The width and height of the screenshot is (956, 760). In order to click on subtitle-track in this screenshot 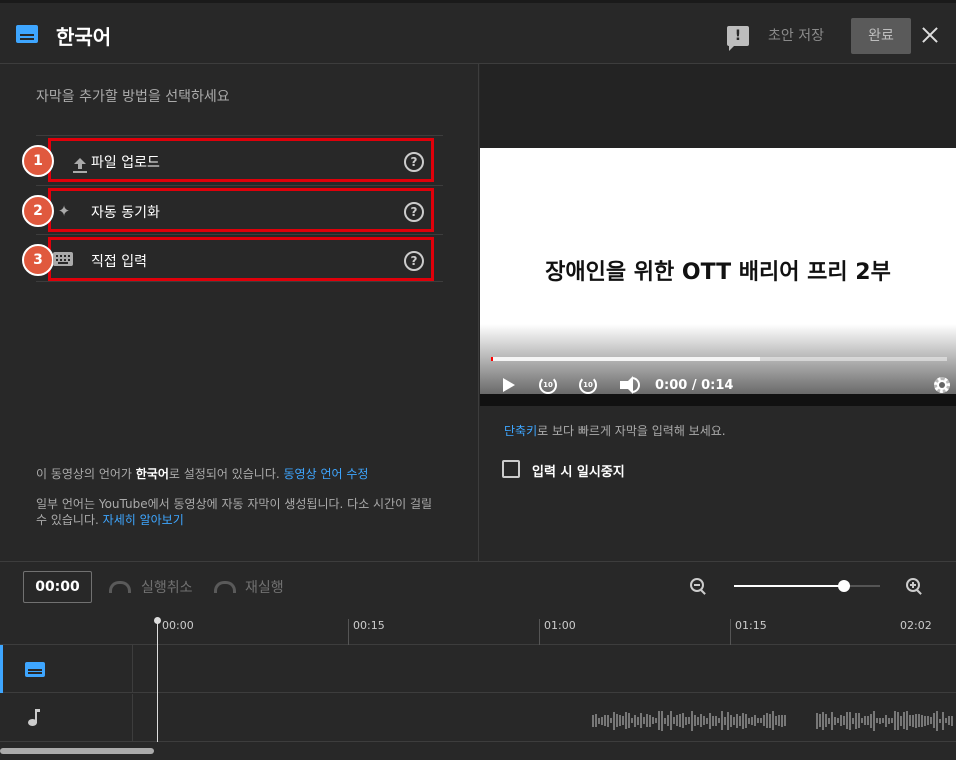, I will do `click(478, 669)`.